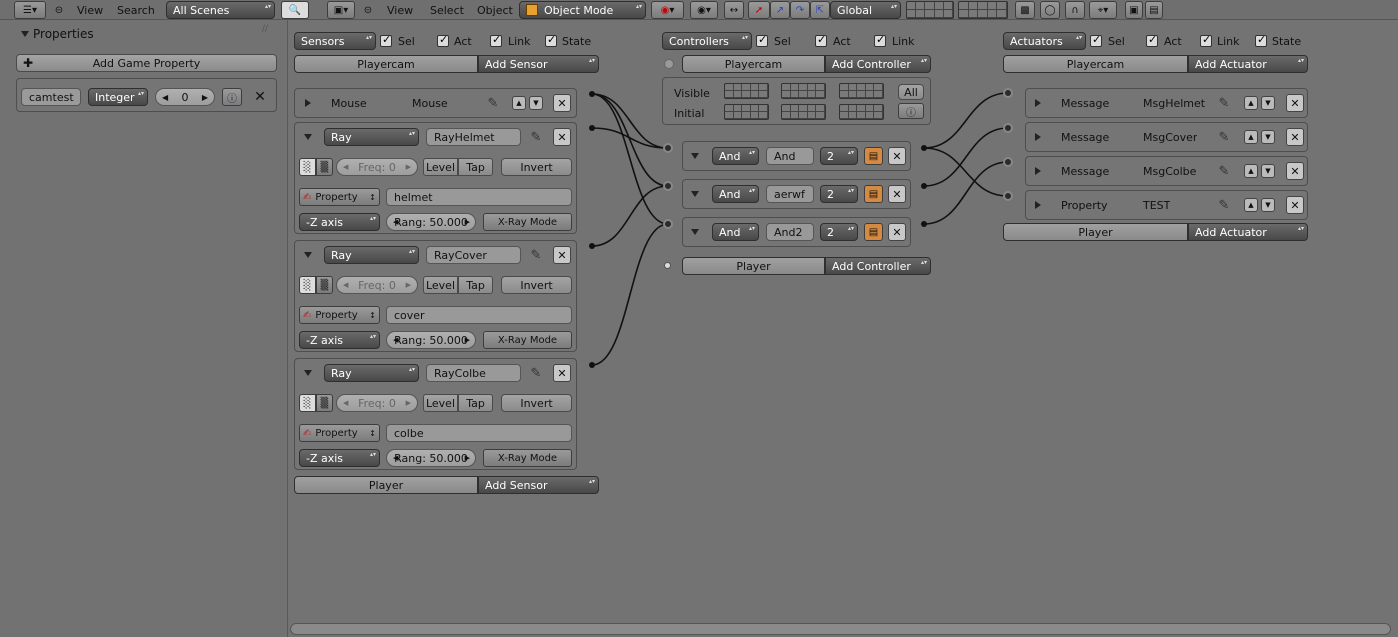 This screenshot has height=637, width=1398. Describe the element at coordinates (479, 315) in the screenshot. I see `property-name-field: cover` at that location.